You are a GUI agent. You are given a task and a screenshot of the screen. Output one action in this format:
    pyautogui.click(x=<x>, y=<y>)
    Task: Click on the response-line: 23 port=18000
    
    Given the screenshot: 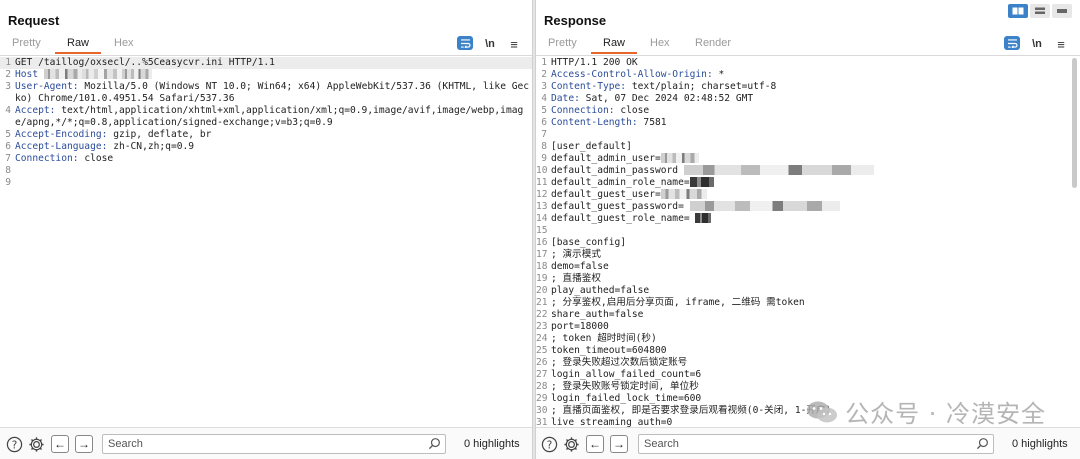 What is the action you would take?
    pyautogui.click(x=572, y=326)
    